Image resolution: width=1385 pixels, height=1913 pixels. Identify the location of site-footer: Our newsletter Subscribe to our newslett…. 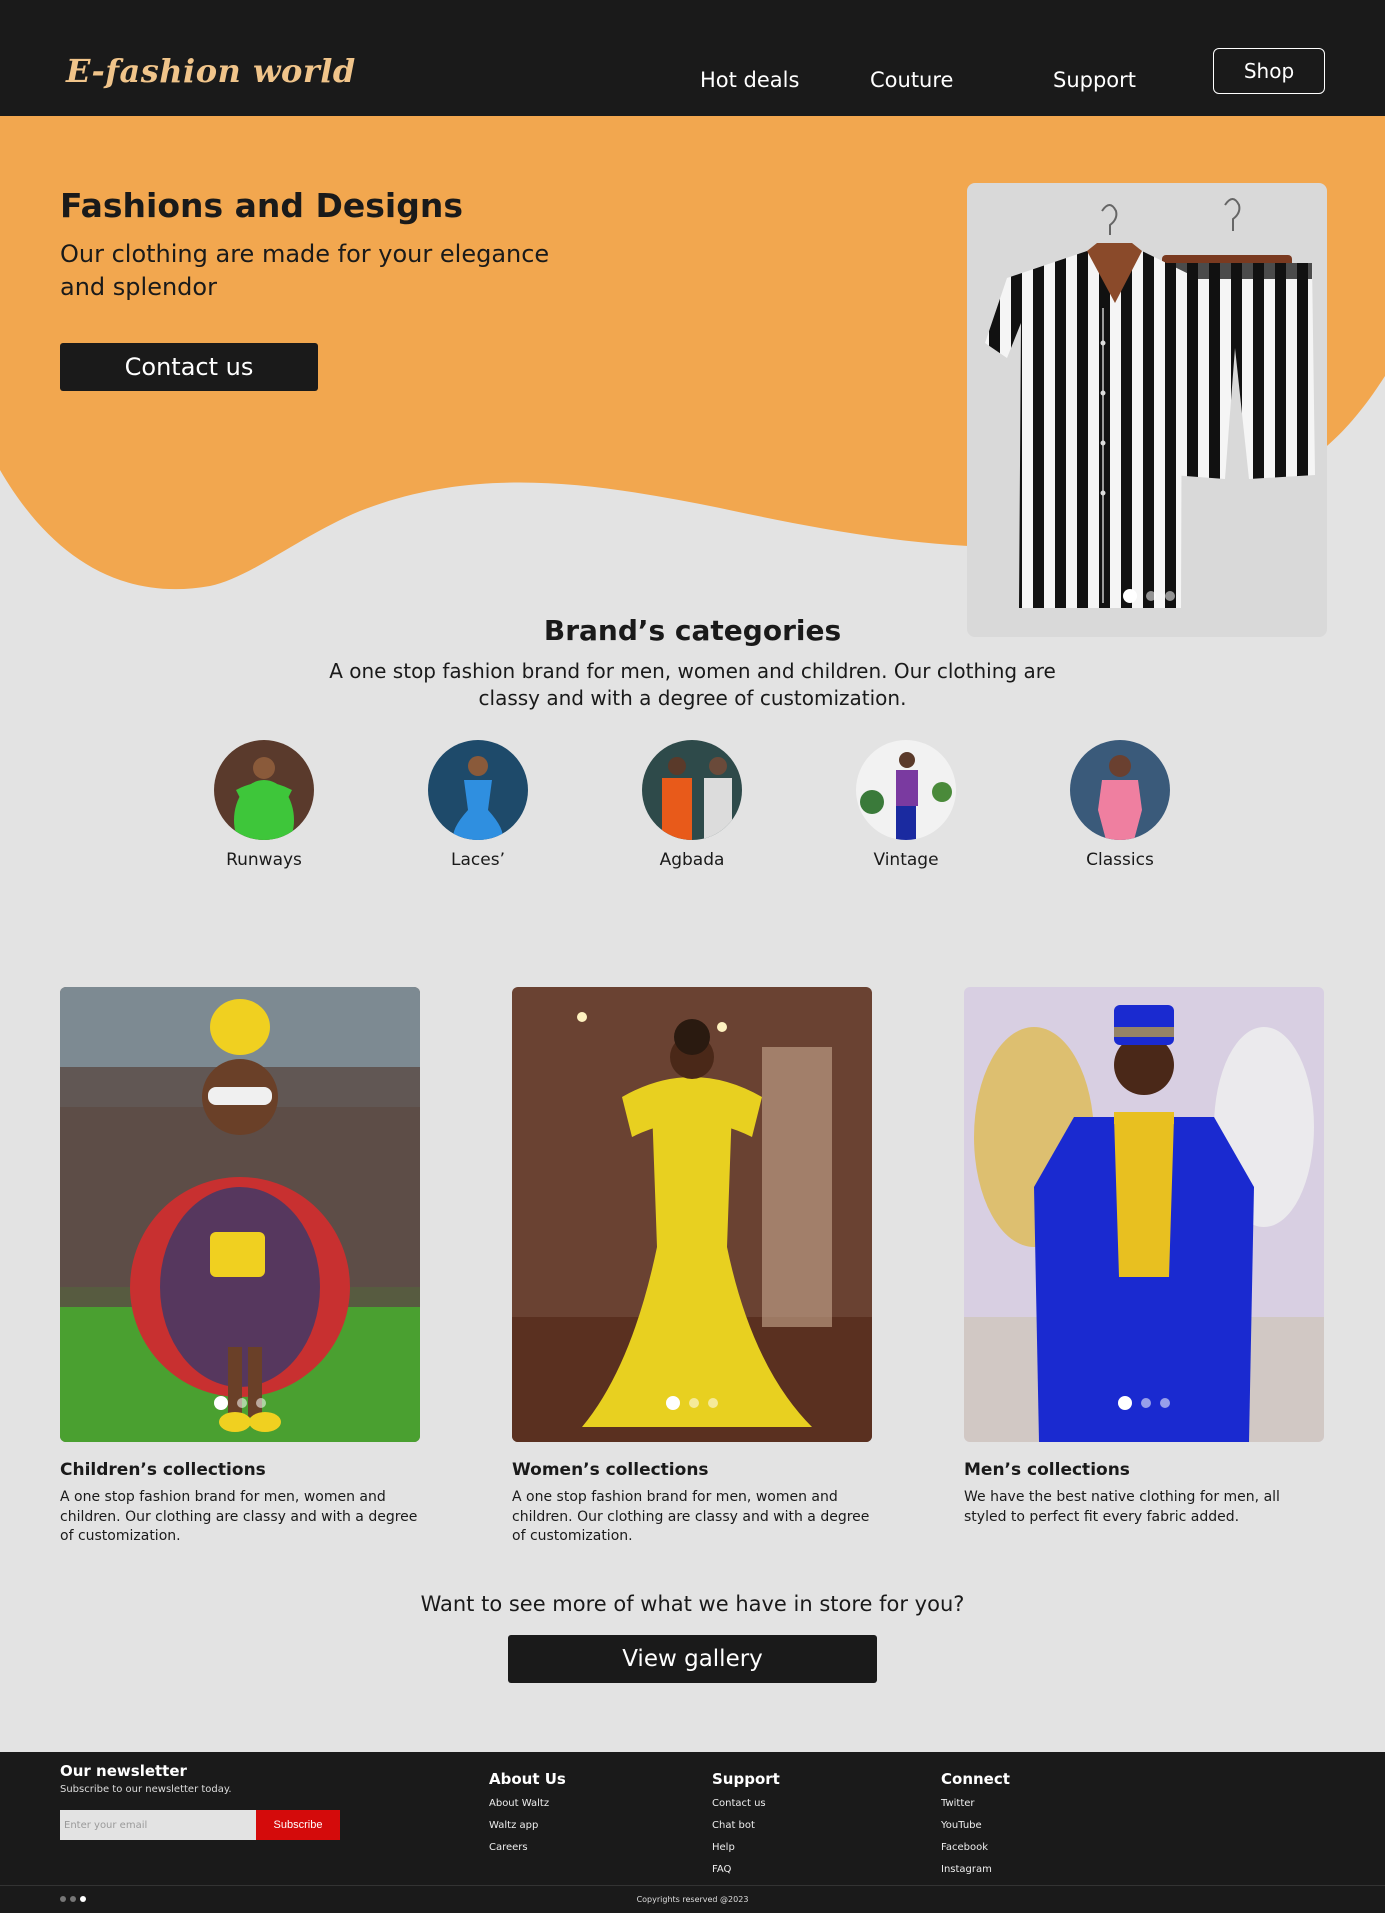
(692, 1832).